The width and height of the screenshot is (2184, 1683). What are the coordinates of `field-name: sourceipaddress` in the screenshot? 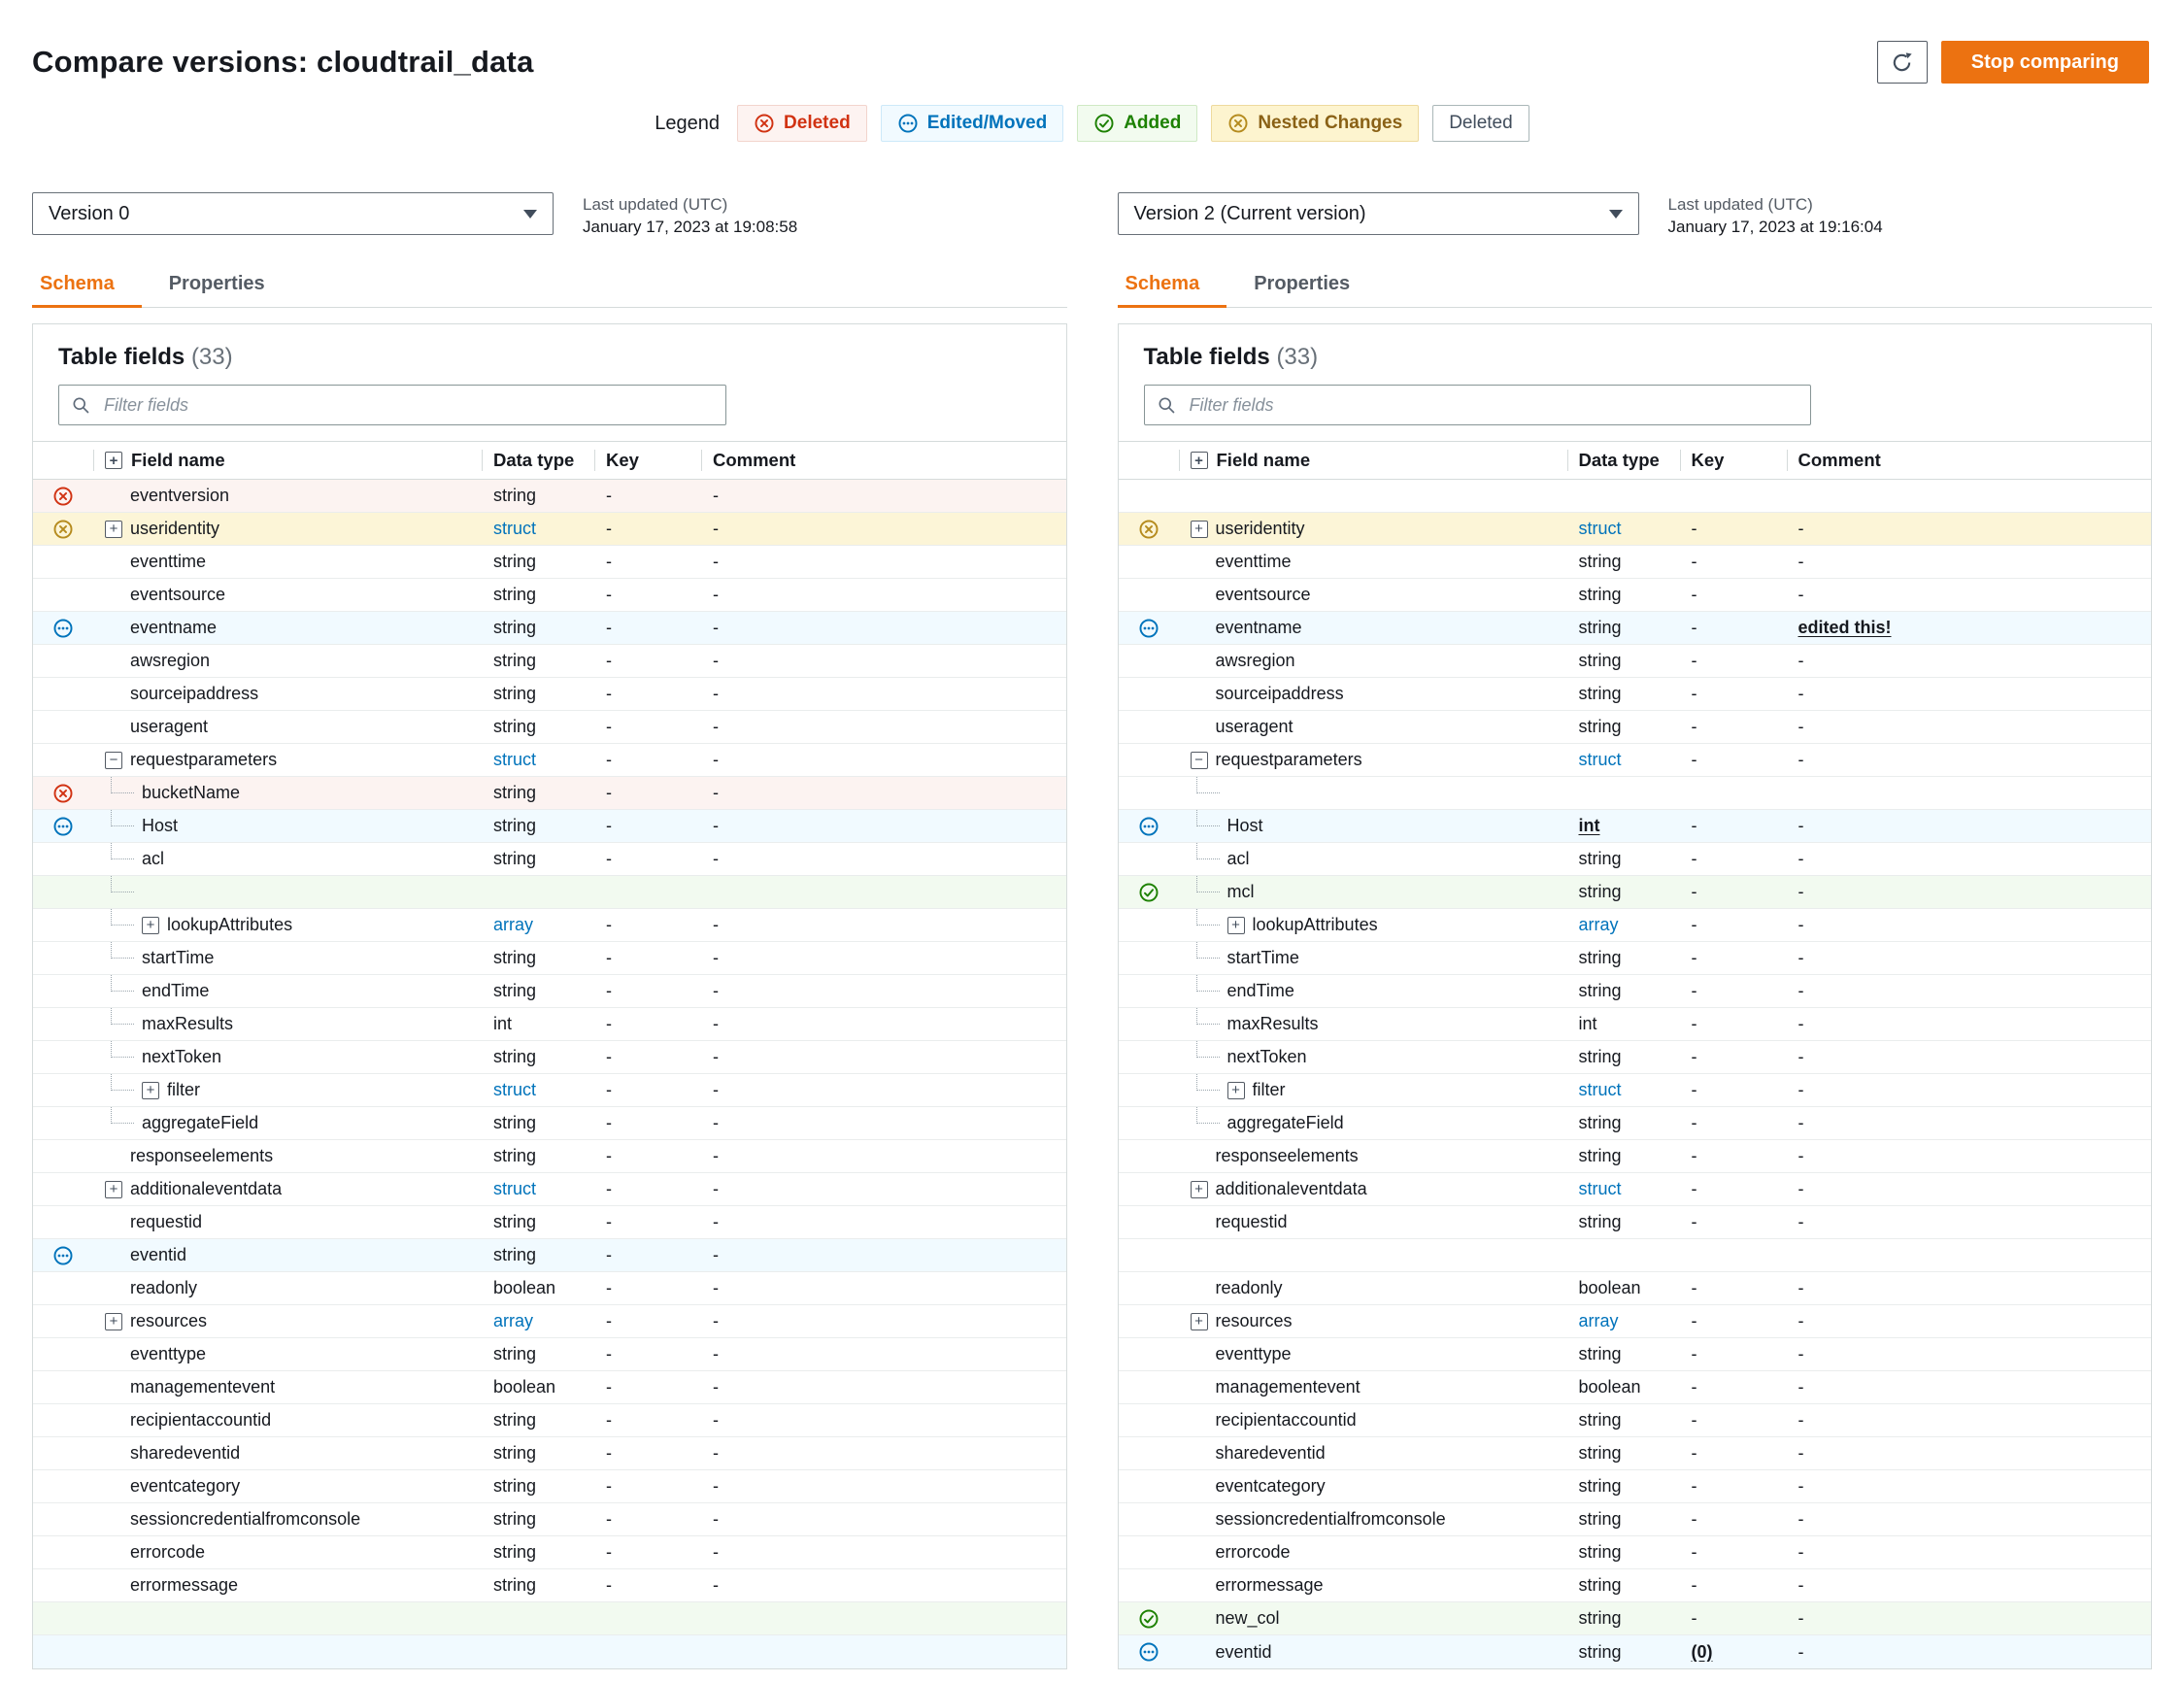 It's located at (194, 693).